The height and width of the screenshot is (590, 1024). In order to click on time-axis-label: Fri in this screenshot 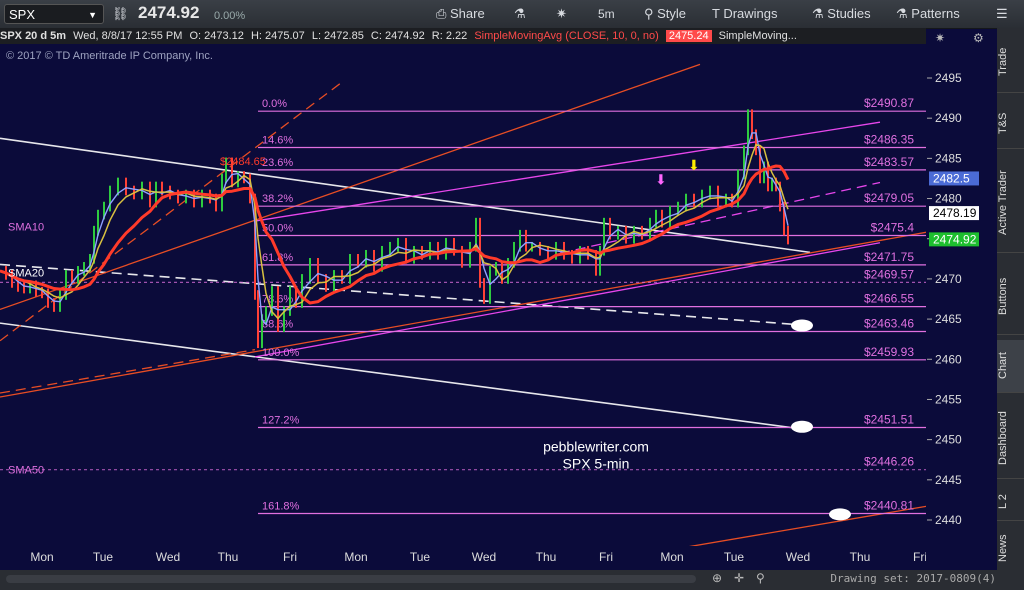, I will do `click(290, 557)`.